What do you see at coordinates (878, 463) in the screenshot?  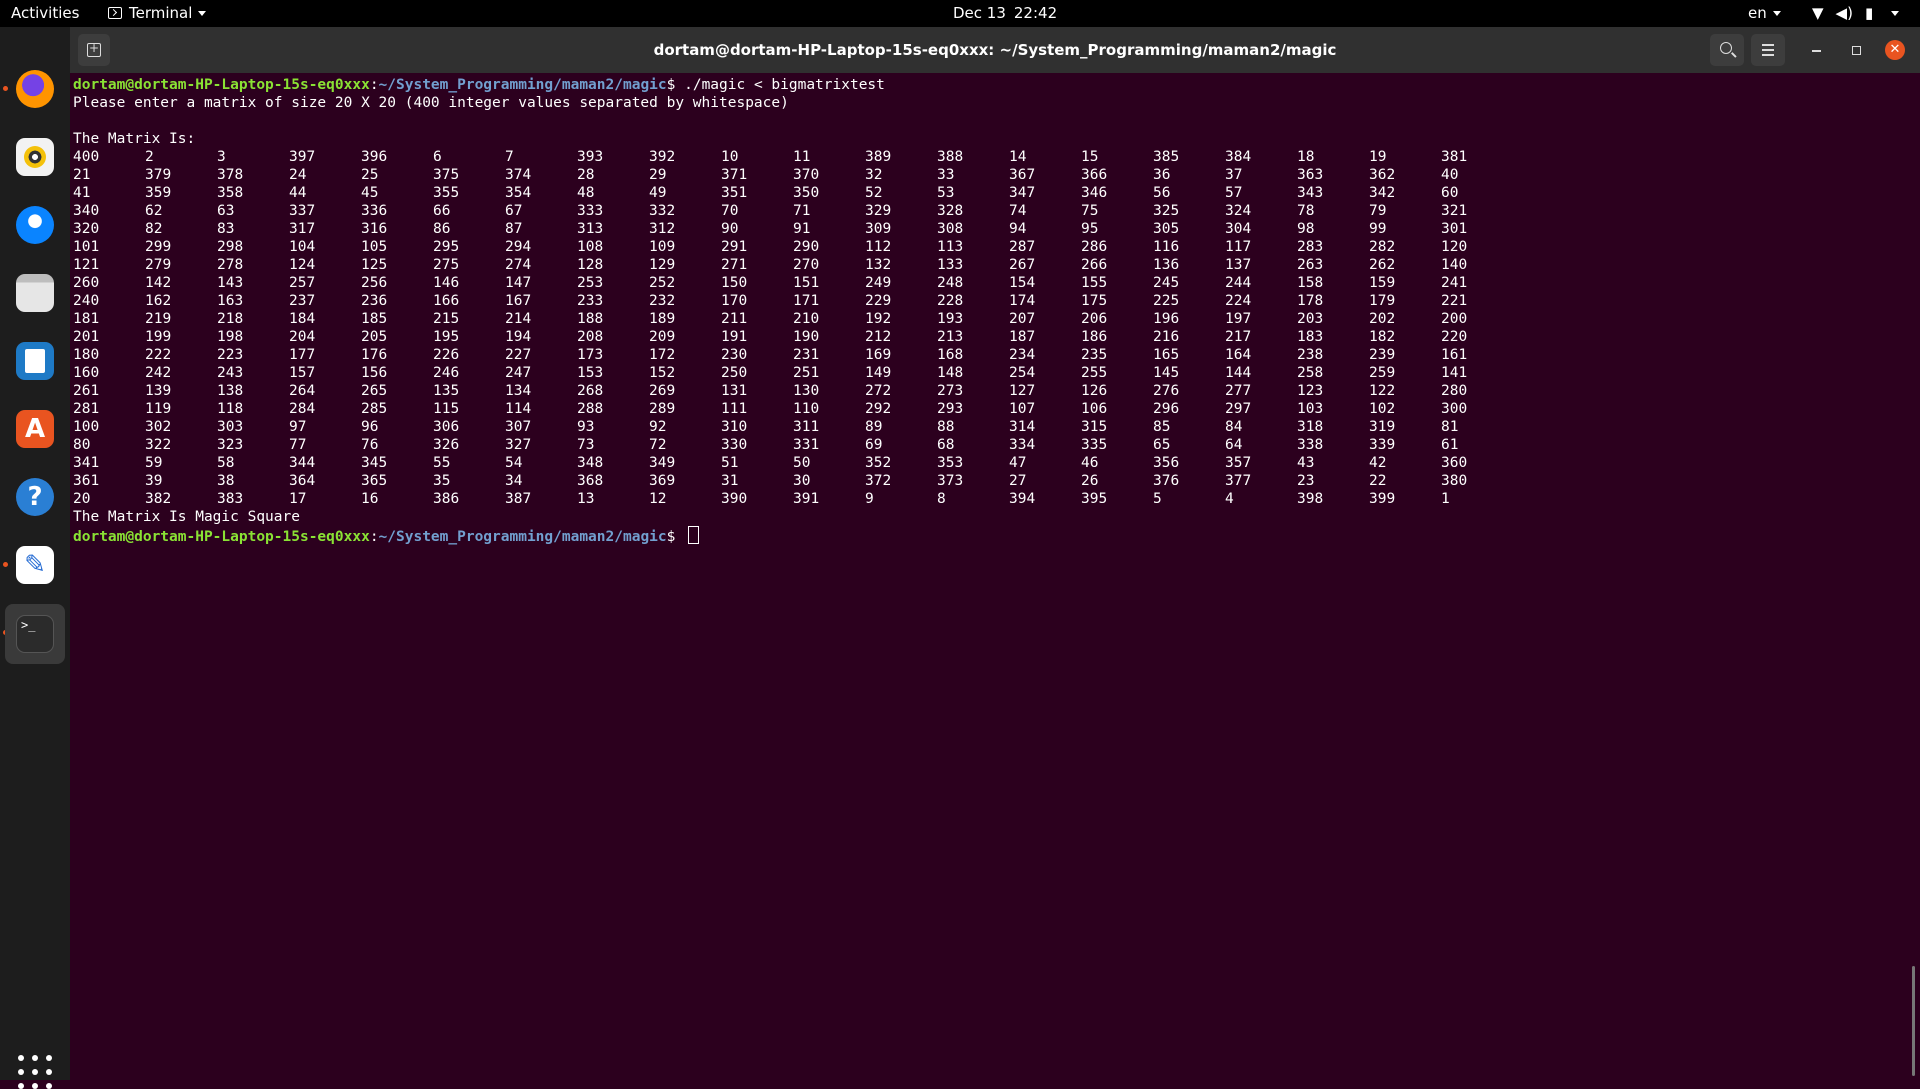 I see `matrix-cell: 352` at bounding box center [878, 463].